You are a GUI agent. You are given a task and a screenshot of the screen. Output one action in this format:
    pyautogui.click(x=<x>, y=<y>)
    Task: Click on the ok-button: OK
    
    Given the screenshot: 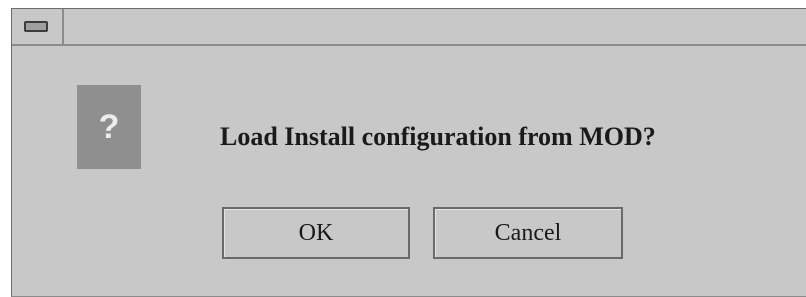 What is the action you would take?
    pyautogui.click(x=316, y=233)
    